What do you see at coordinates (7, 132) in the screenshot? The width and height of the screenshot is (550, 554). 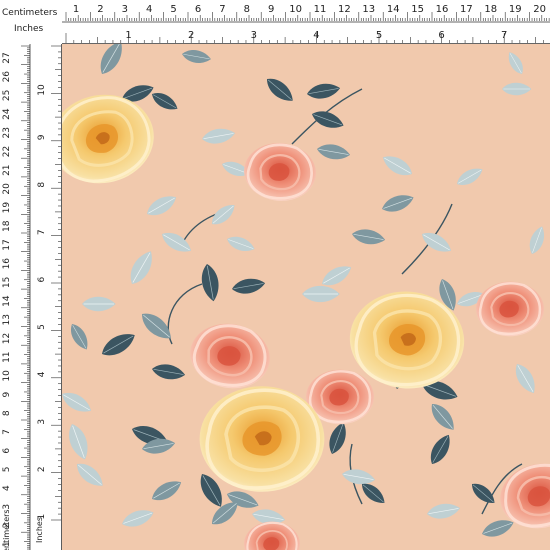 I see `cm-tick-label: 23` at bounding box center [7, 132].